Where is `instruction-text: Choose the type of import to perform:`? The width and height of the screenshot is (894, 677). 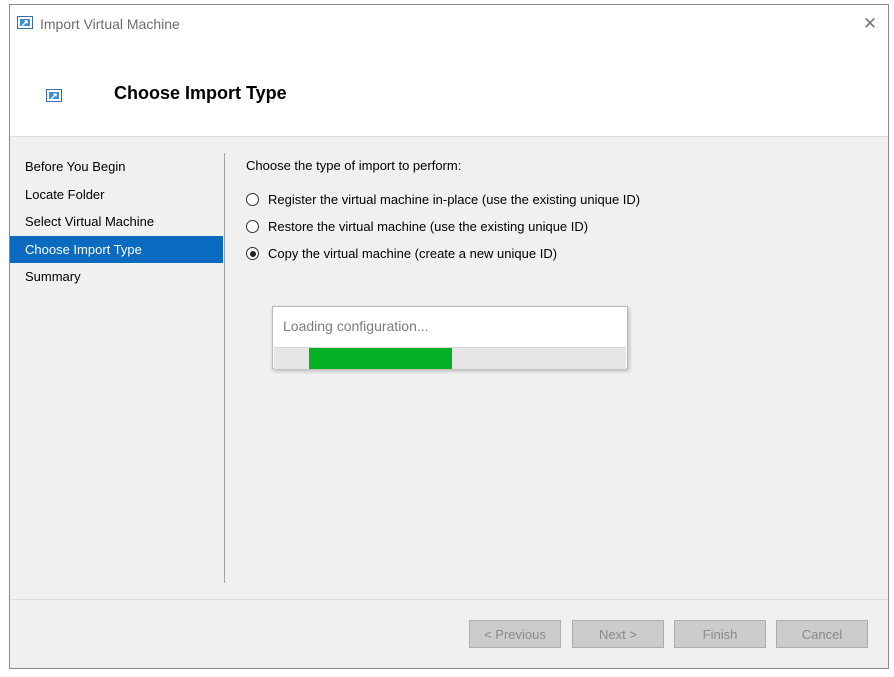
instruction-text: Choose the type of import to perform: is located at coordinates (354, 165).